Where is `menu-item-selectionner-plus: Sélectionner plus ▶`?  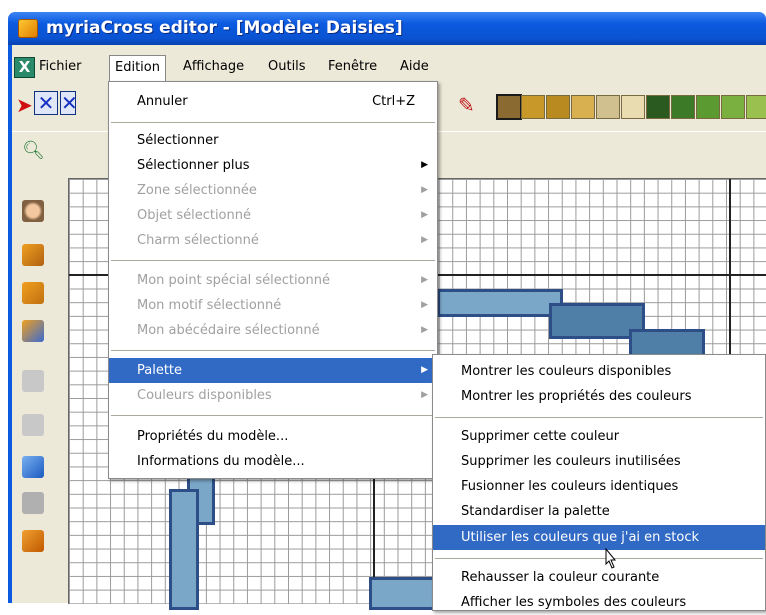
menu-item-selectionner-plus: Sélectionner plus ▶ is located at coordinates (273, 165).